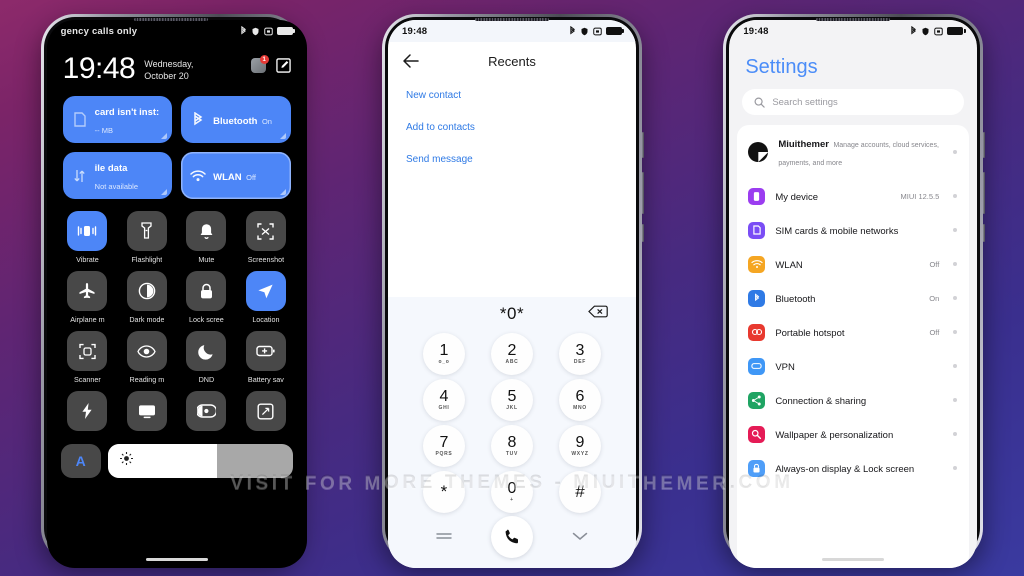  What do you see at coordinates (444, 537) in the screenshot?
I see `dialpad-menu-icon` at bounding box center [444, 537].